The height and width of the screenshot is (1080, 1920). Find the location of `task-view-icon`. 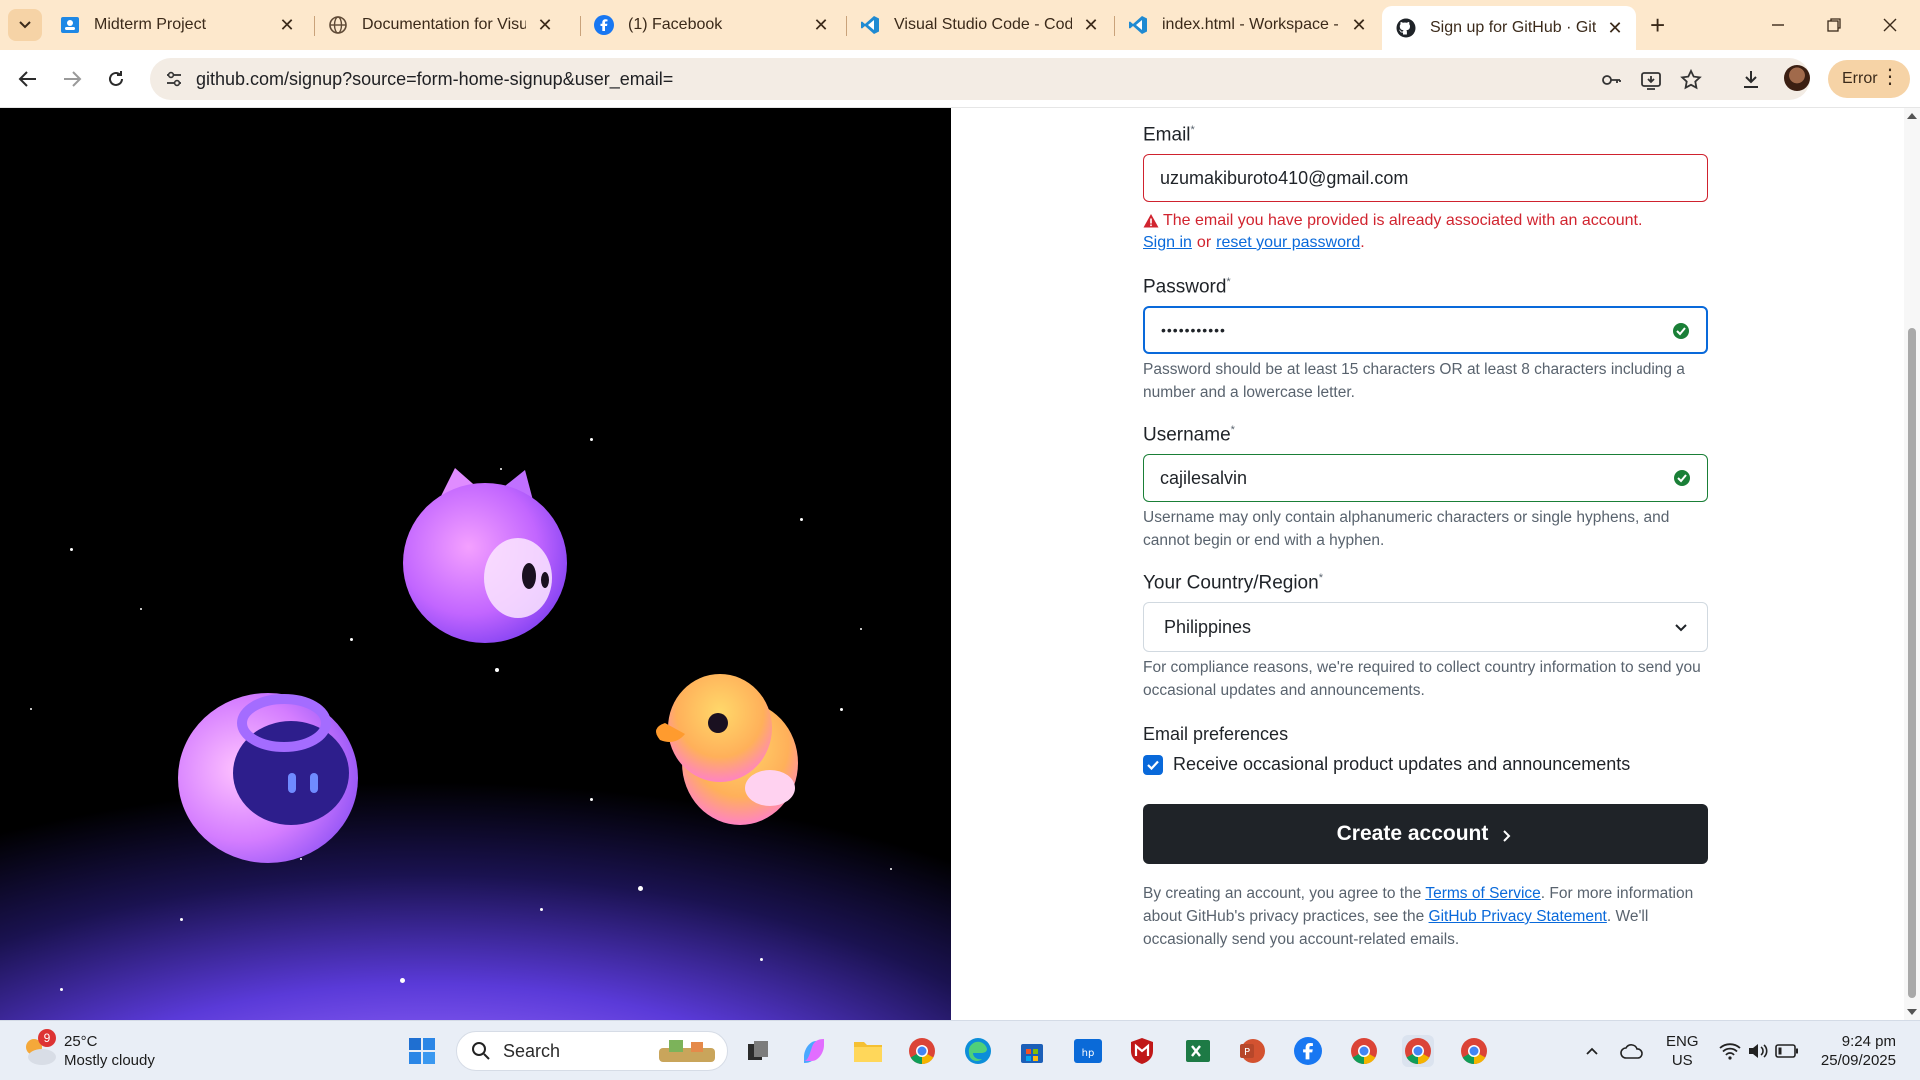

task-view-icon is located at coordinates (758, 1050).